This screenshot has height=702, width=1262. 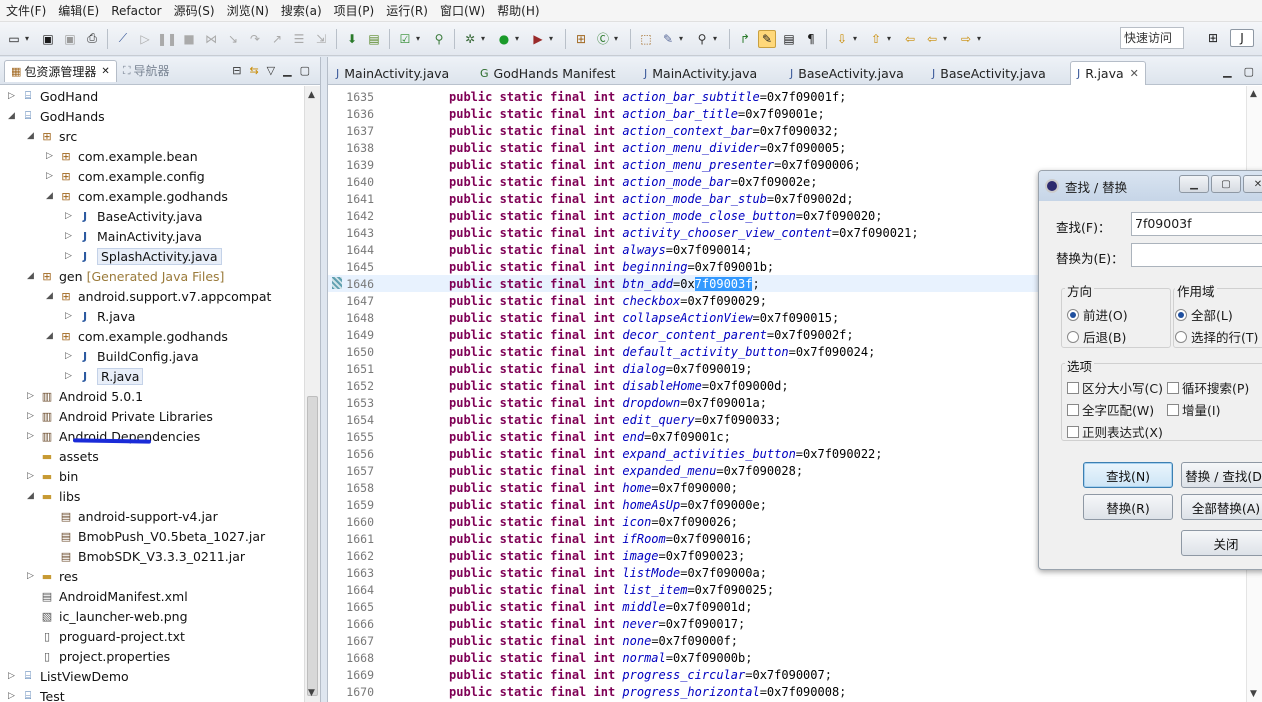 What do you see at coordinates (1128, 507) in the screenshot?
I see `replace-button: 替换(R)` at bounding box center [1128, 507].